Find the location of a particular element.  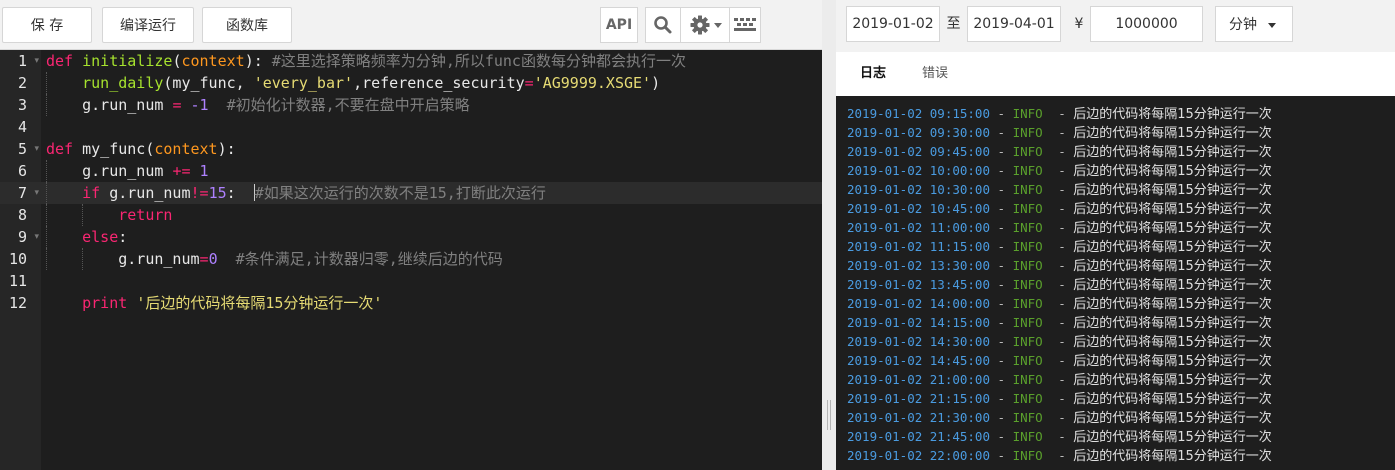

line-number: 5 is located at coordinates (22, 149).